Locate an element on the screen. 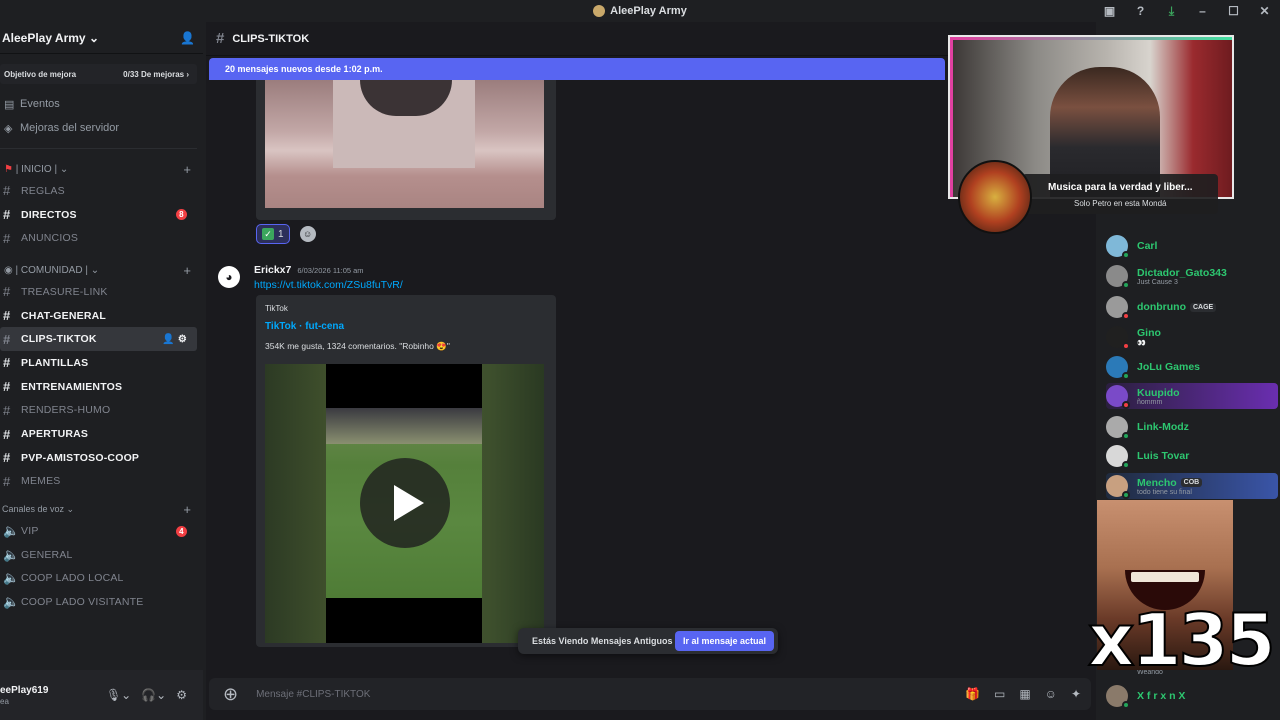 This screenshot has height=720, width=1280. gift-icon: 🎁 is located at coordinates (972, 694).